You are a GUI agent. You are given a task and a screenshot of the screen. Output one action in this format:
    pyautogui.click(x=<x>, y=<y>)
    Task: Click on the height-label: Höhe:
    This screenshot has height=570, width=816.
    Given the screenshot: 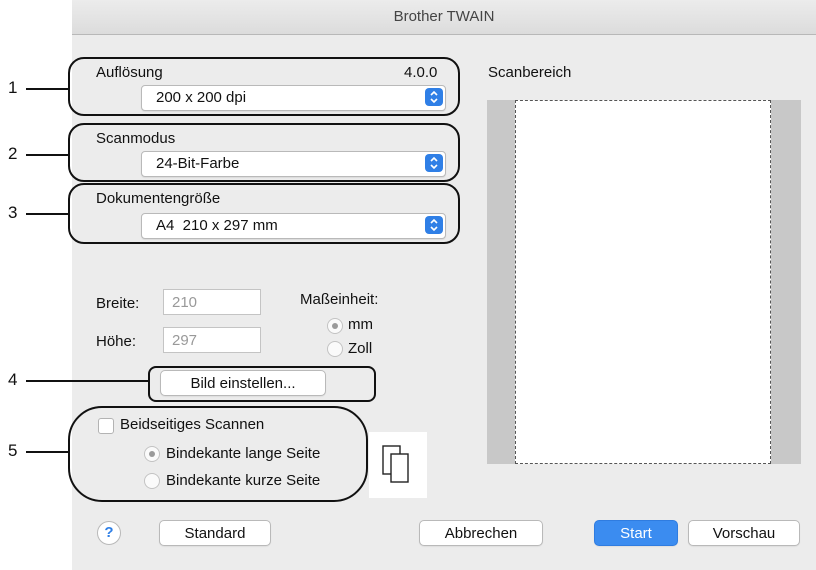 What is the action you would take?
    pyautogui.click(x=116, y=341)
    